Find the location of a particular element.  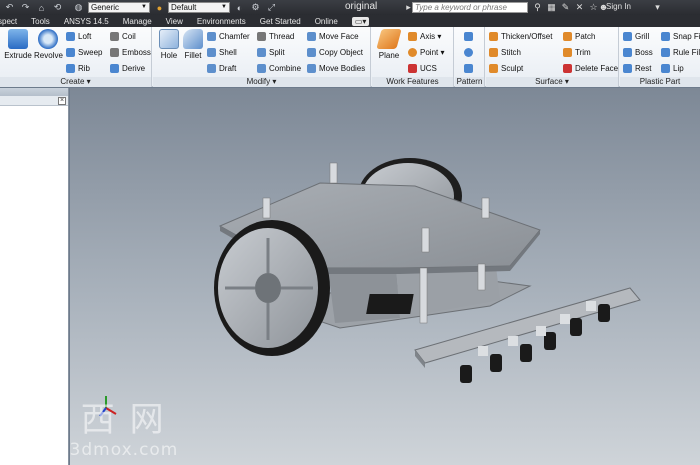

delete-face-button: Delete Face is located at coordinates (590, 68).